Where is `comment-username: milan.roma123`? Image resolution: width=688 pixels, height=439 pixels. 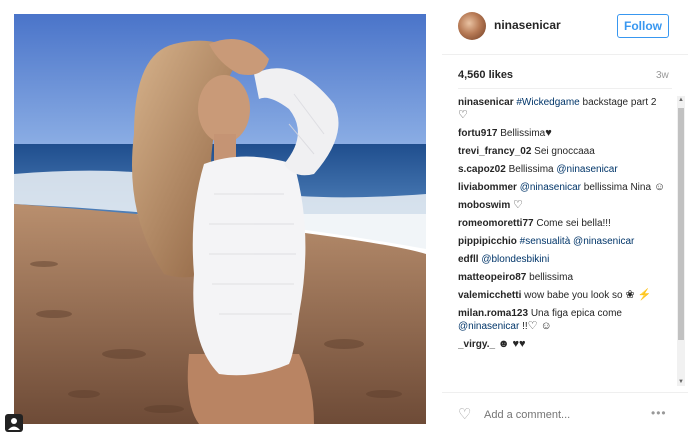 comment-username: milan.roma123 is located at coordinates (493, 313).